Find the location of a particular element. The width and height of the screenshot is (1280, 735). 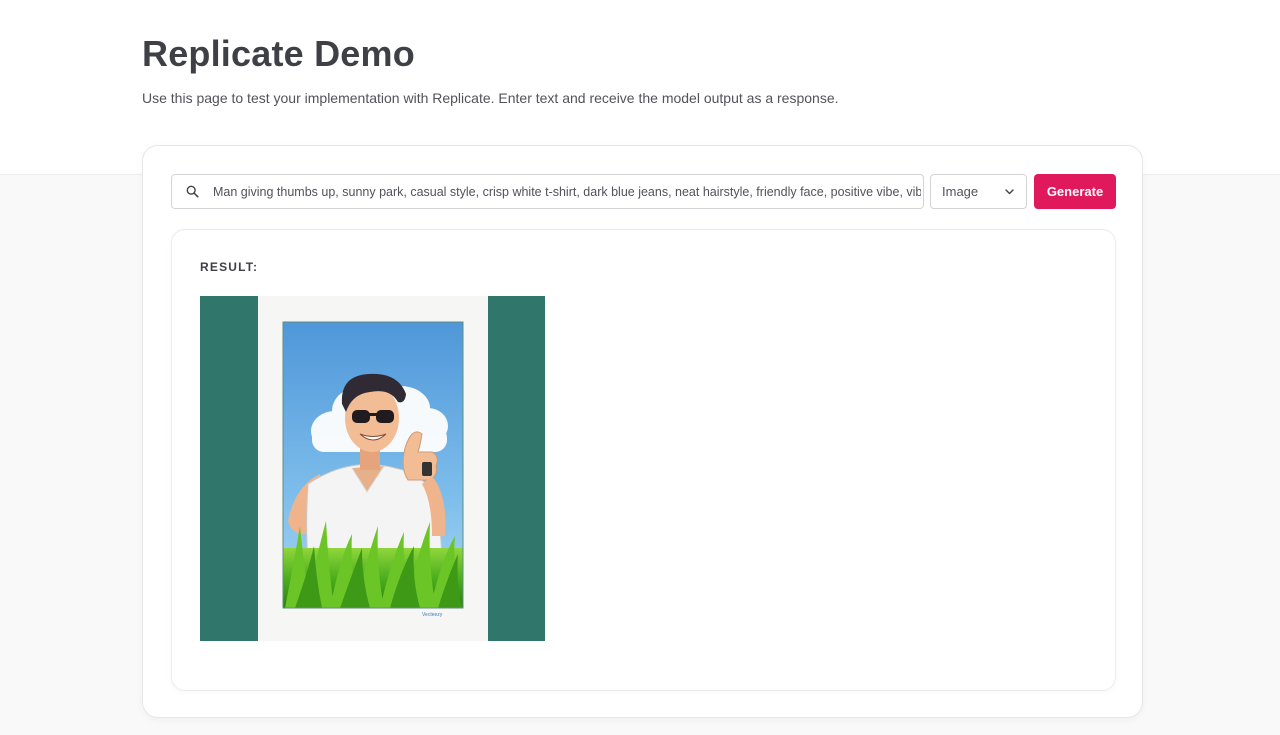

search-icon is located at coordinates (192, 192).